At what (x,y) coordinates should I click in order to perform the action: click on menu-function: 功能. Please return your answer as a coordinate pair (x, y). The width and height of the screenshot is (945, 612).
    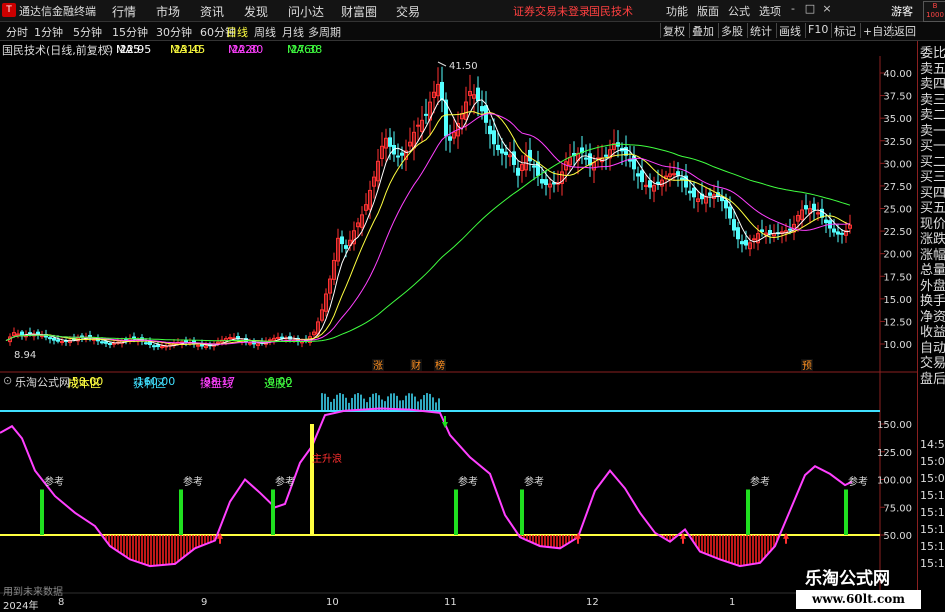
    Looking at the image, I should click on (677, 11).